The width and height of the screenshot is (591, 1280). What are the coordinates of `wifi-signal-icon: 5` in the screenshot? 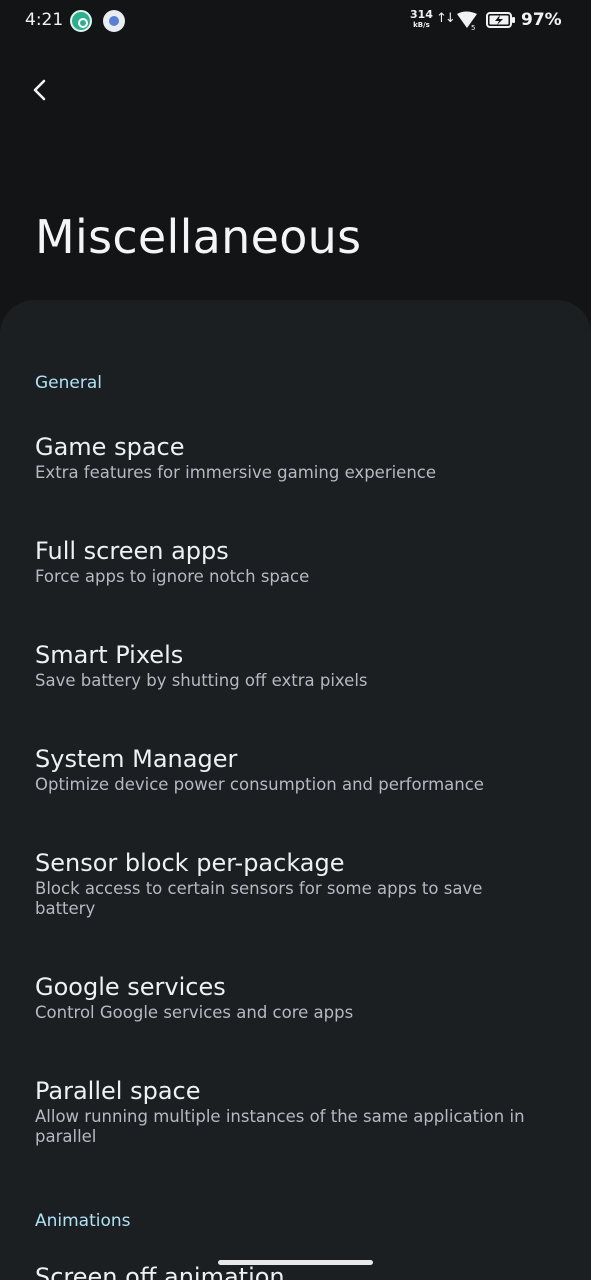 It's located at (467, 21).